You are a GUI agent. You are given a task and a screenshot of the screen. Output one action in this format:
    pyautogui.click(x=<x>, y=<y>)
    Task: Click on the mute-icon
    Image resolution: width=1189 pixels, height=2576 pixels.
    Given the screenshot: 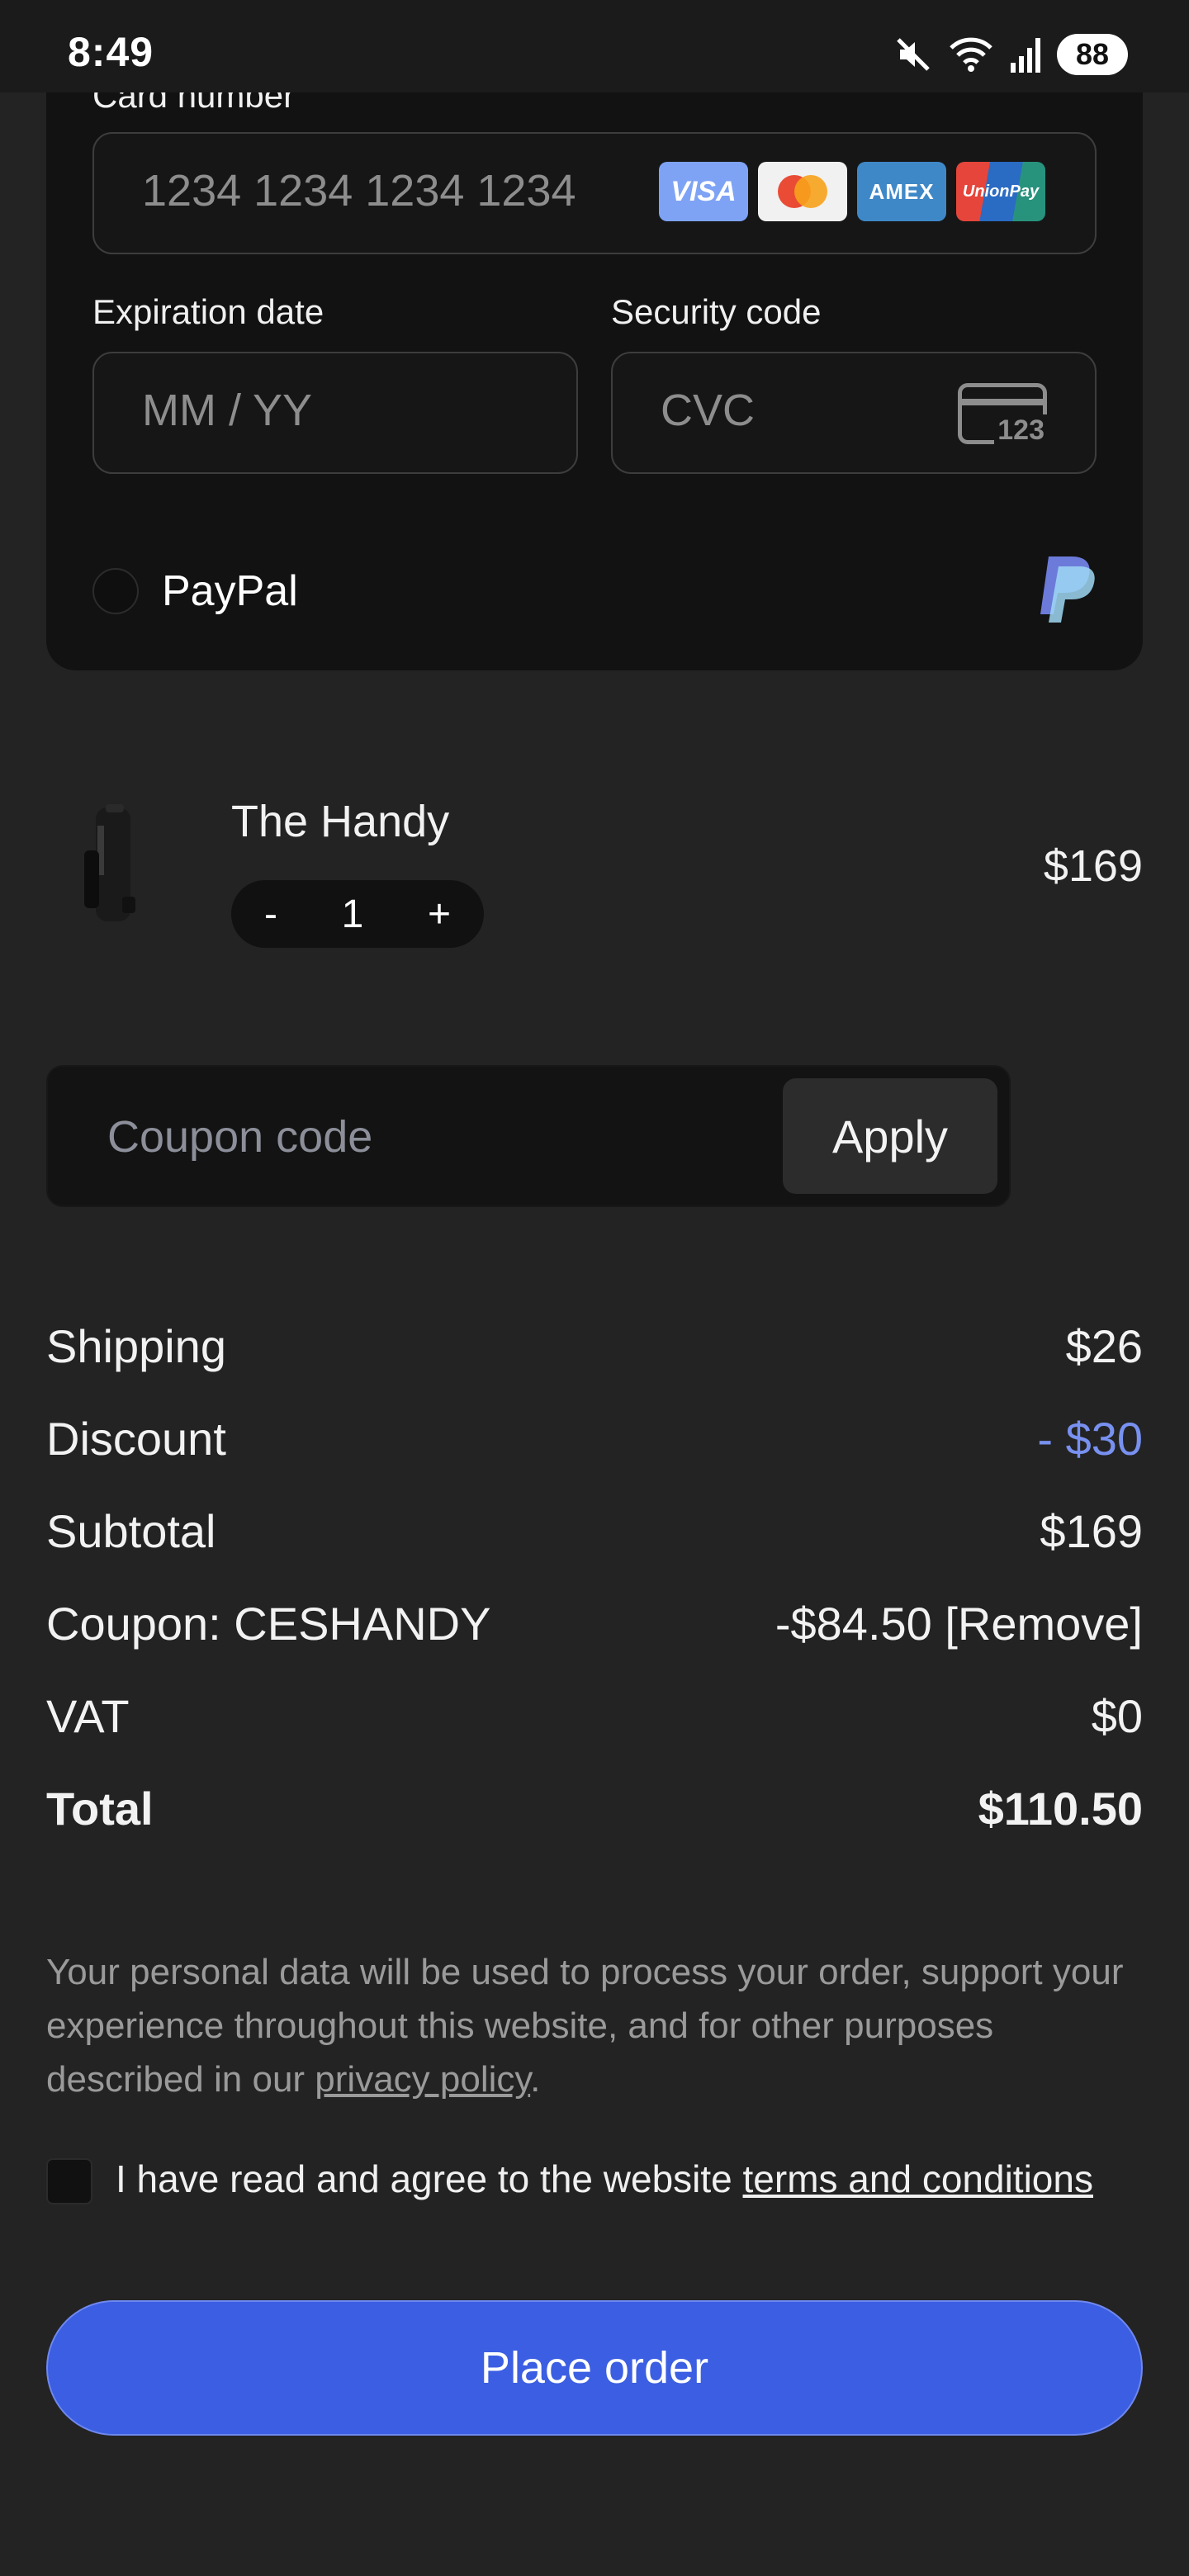 What is the action you would take?
    pyautogui.click(x=913, y=54)
    